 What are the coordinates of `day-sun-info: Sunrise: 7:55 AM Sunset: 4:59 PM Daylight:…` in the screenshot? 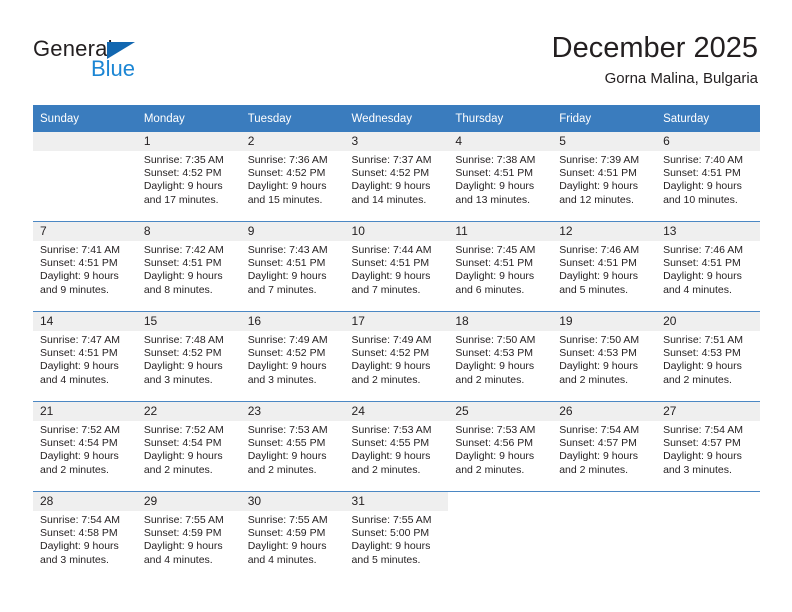 It's located at (293, 539).